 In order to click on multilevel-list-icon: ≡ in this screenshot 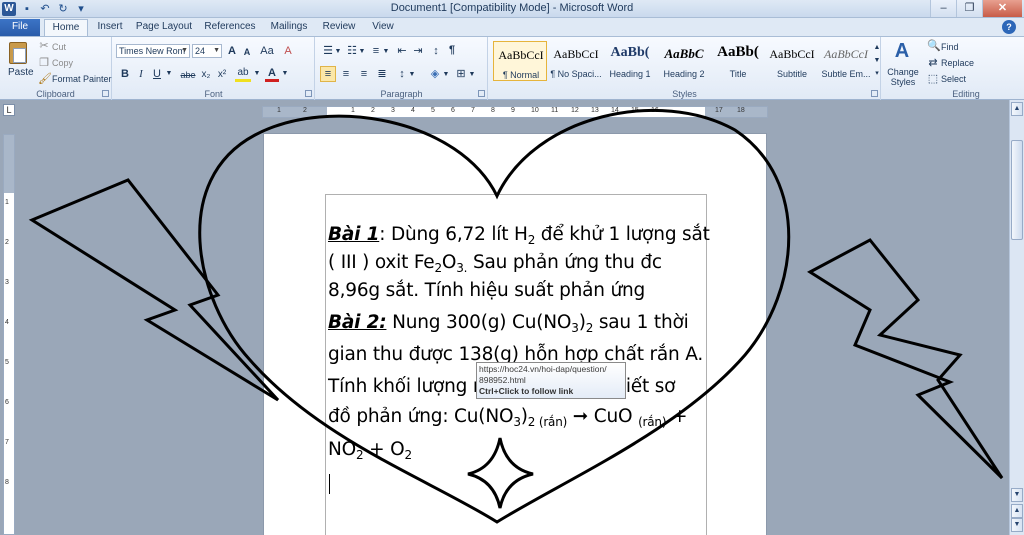, I will do `click(376, 51)`.